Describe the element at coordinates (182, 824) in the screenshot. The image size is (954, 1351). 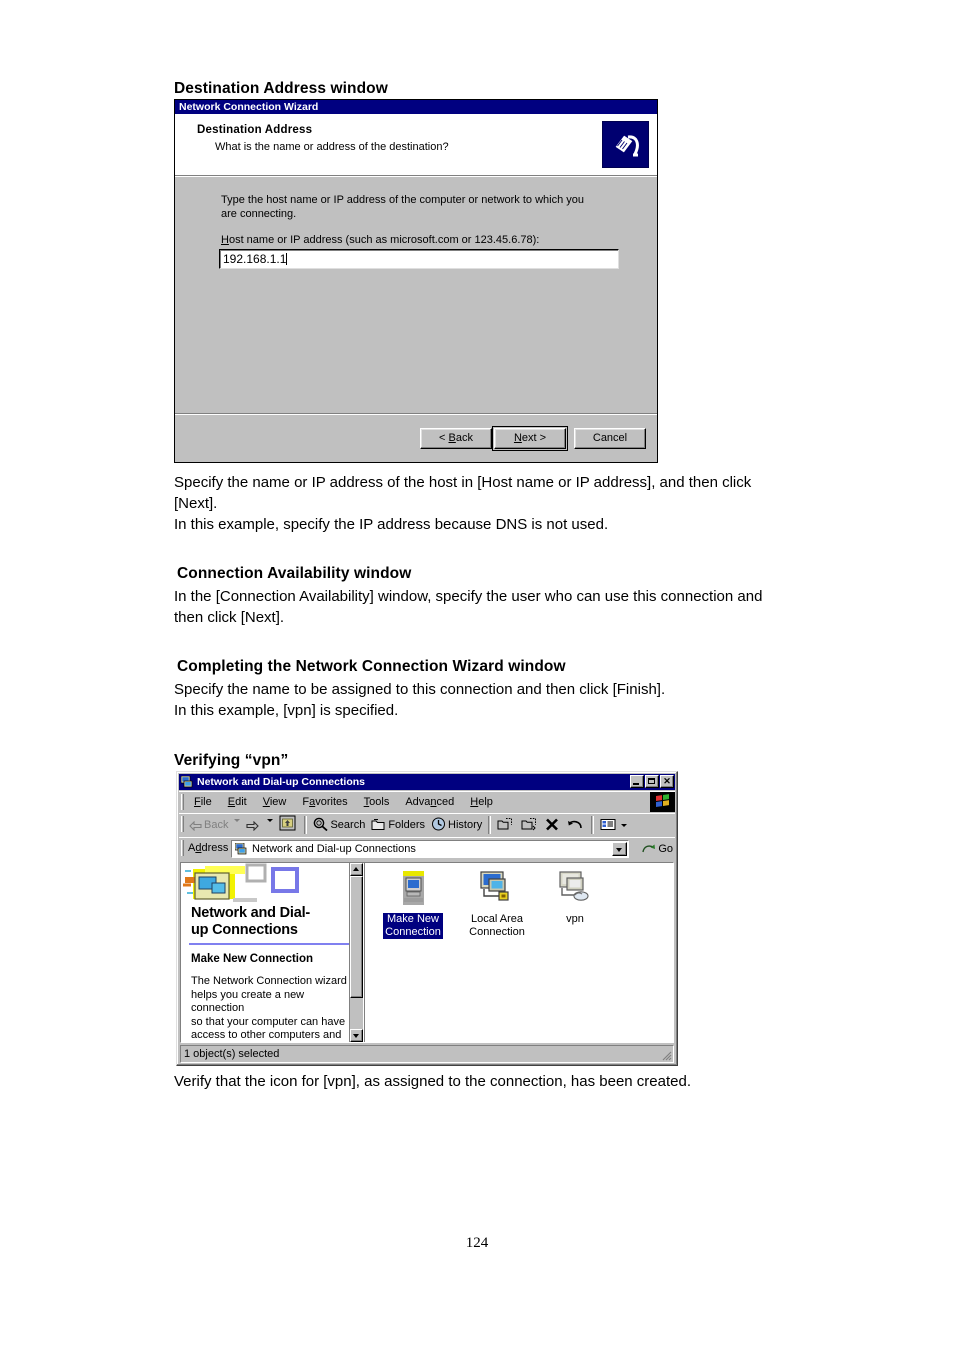
I see `toolbar-grip` at that location.